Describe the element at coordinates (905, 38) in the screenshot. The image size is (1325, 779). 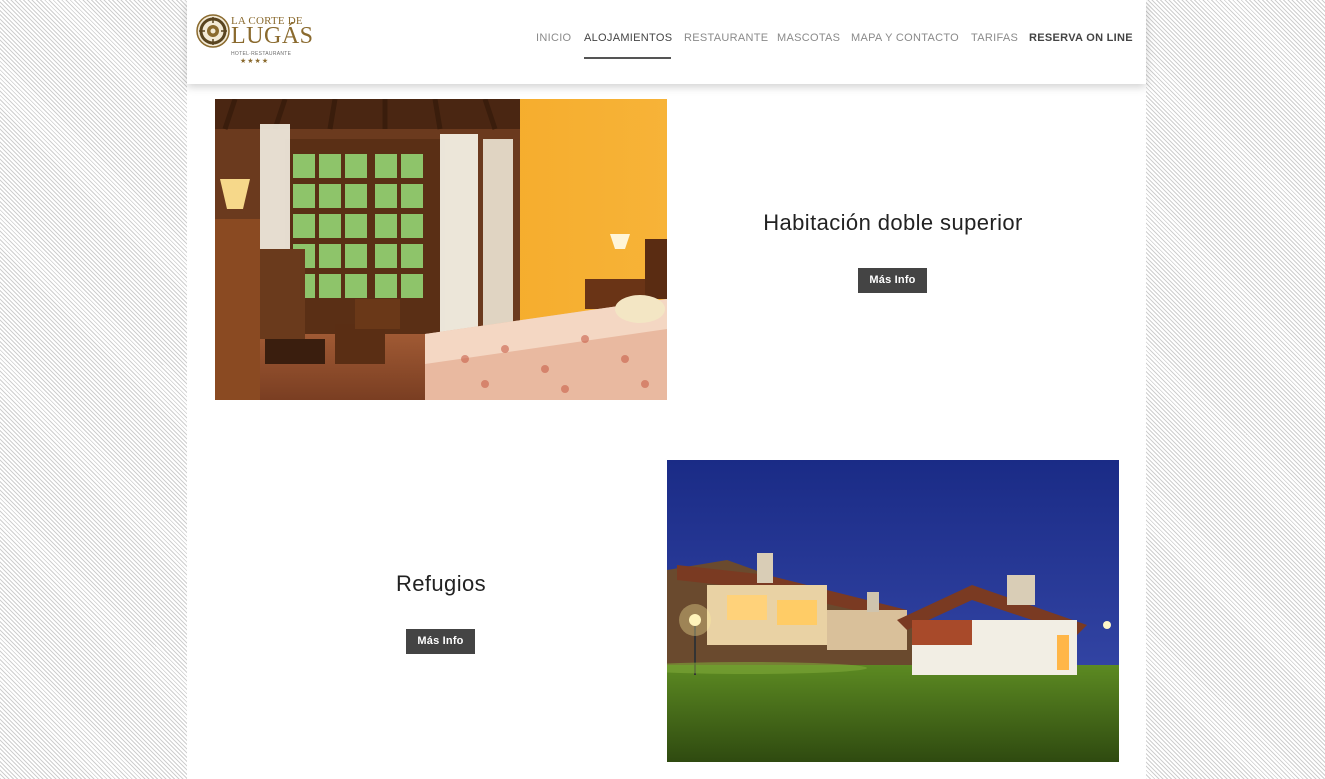
I see `nav-item-mapa-contacto: MAPA Y CONTACTO` at that location.